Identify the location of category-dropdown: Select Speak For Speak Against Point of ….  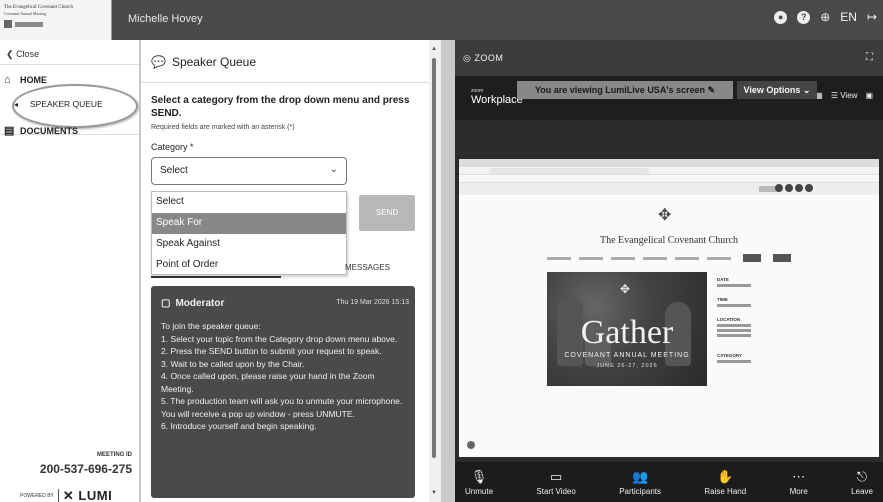
(249, 233).